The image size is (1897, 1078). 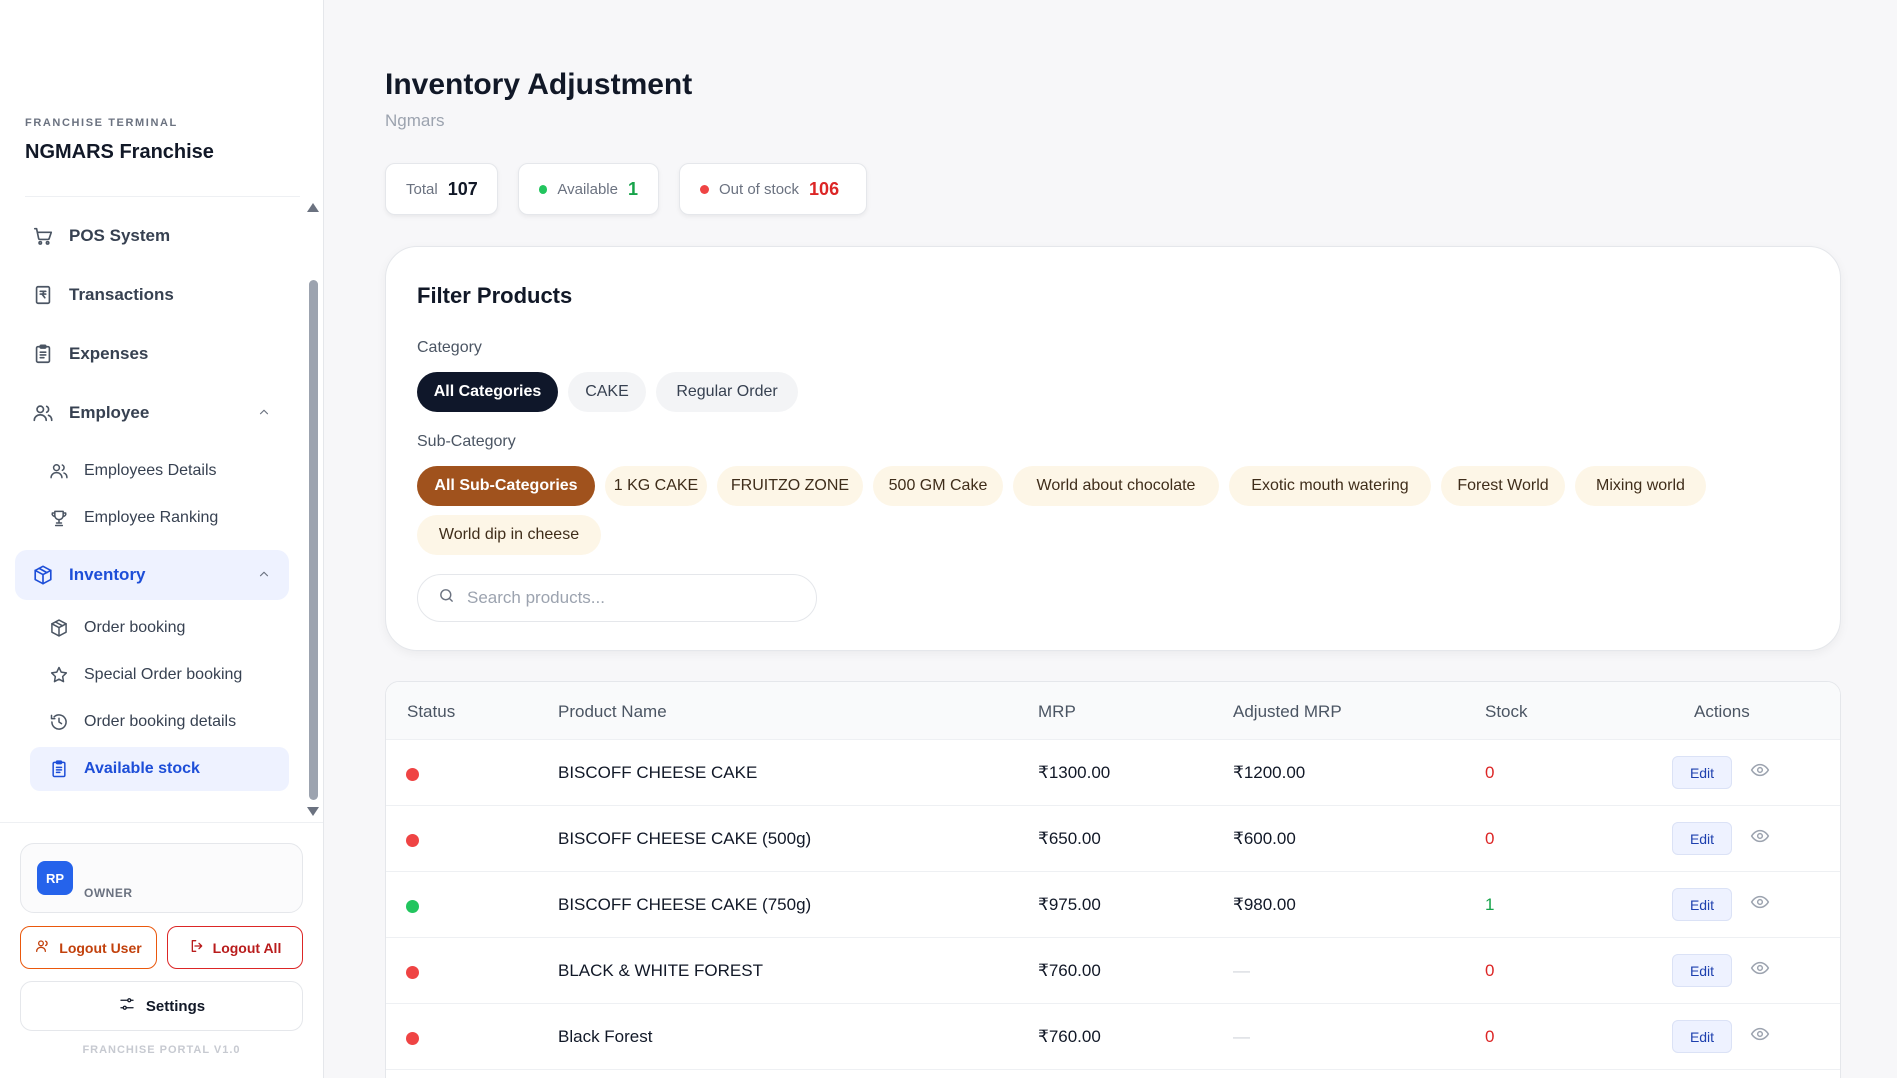 What do you see at coordinates (412, 906) in the screenshot?
I see `status-dot-available` at bounding box center [412, 906].